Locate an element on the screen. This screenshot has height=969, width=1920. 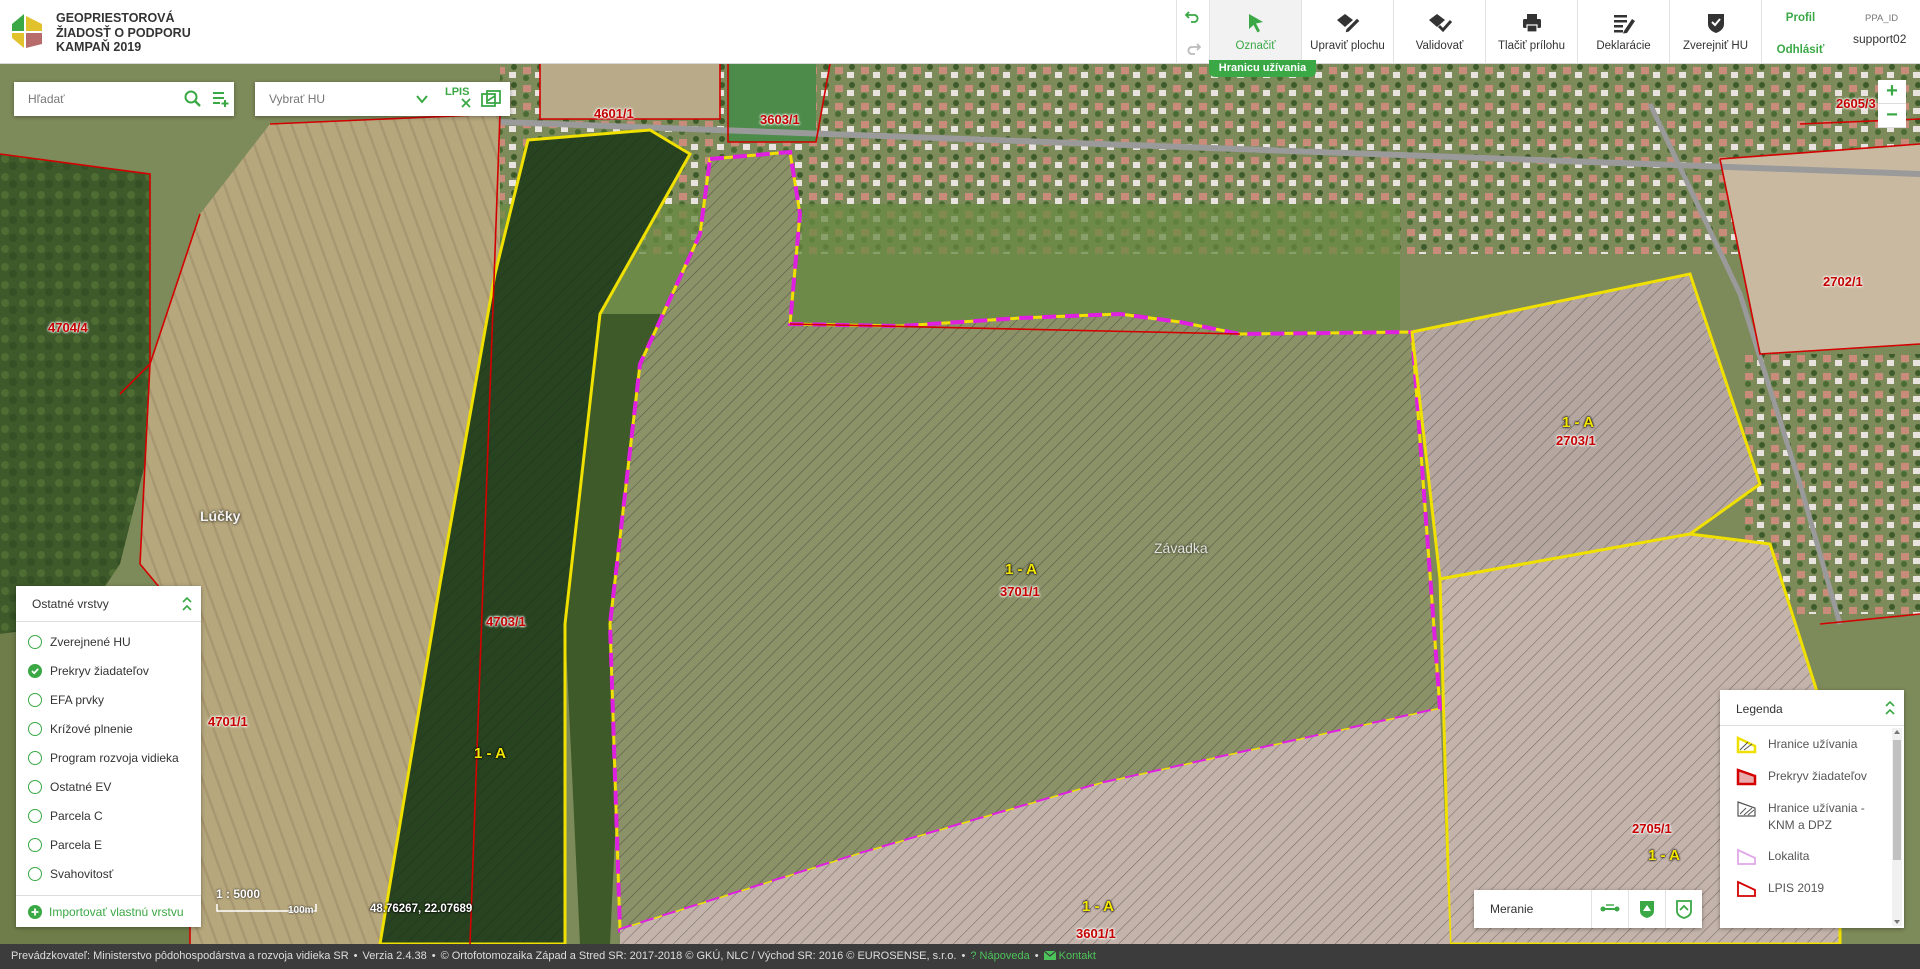
parcel-label: 2705/1 is located at coordinates (1652, 828).